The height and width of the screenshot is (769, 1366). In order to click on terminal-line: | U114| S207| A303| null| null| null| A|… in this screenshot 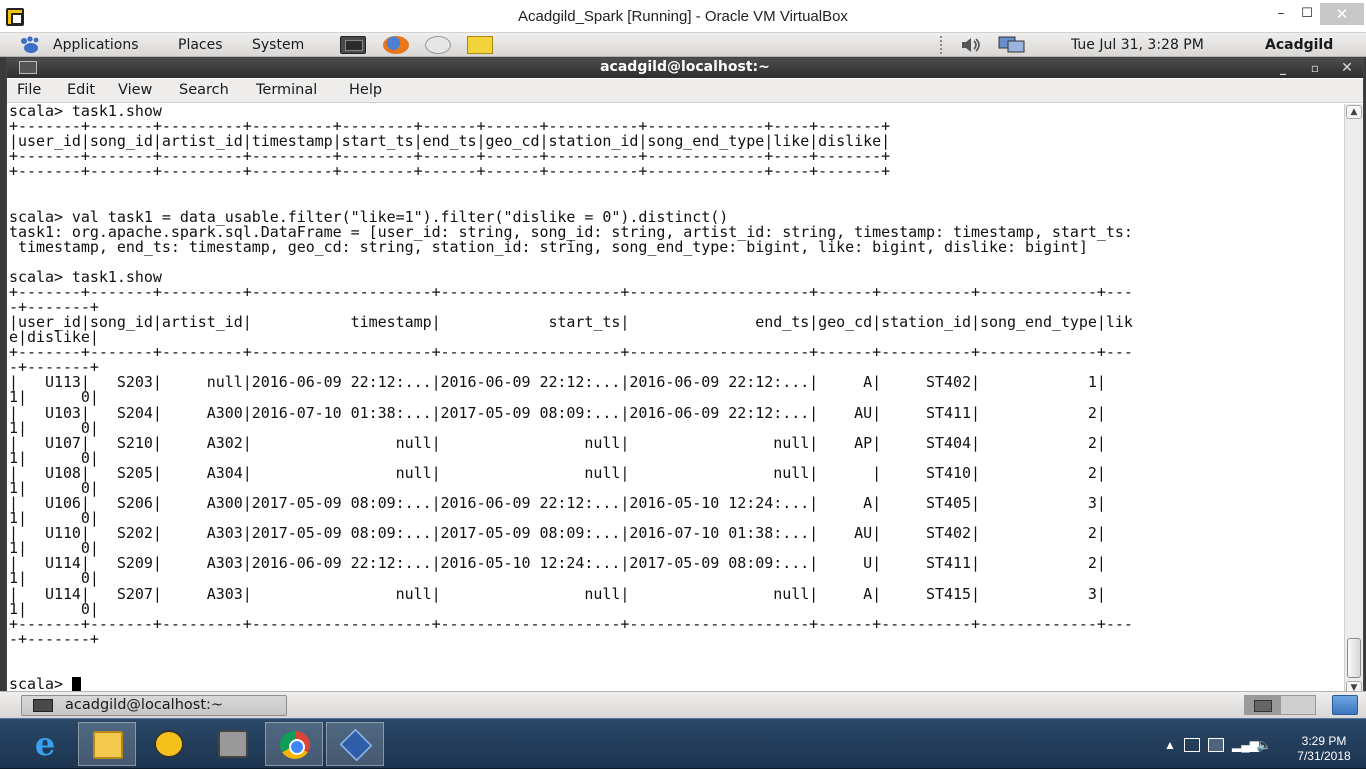, I will do `click(557, 593)`.